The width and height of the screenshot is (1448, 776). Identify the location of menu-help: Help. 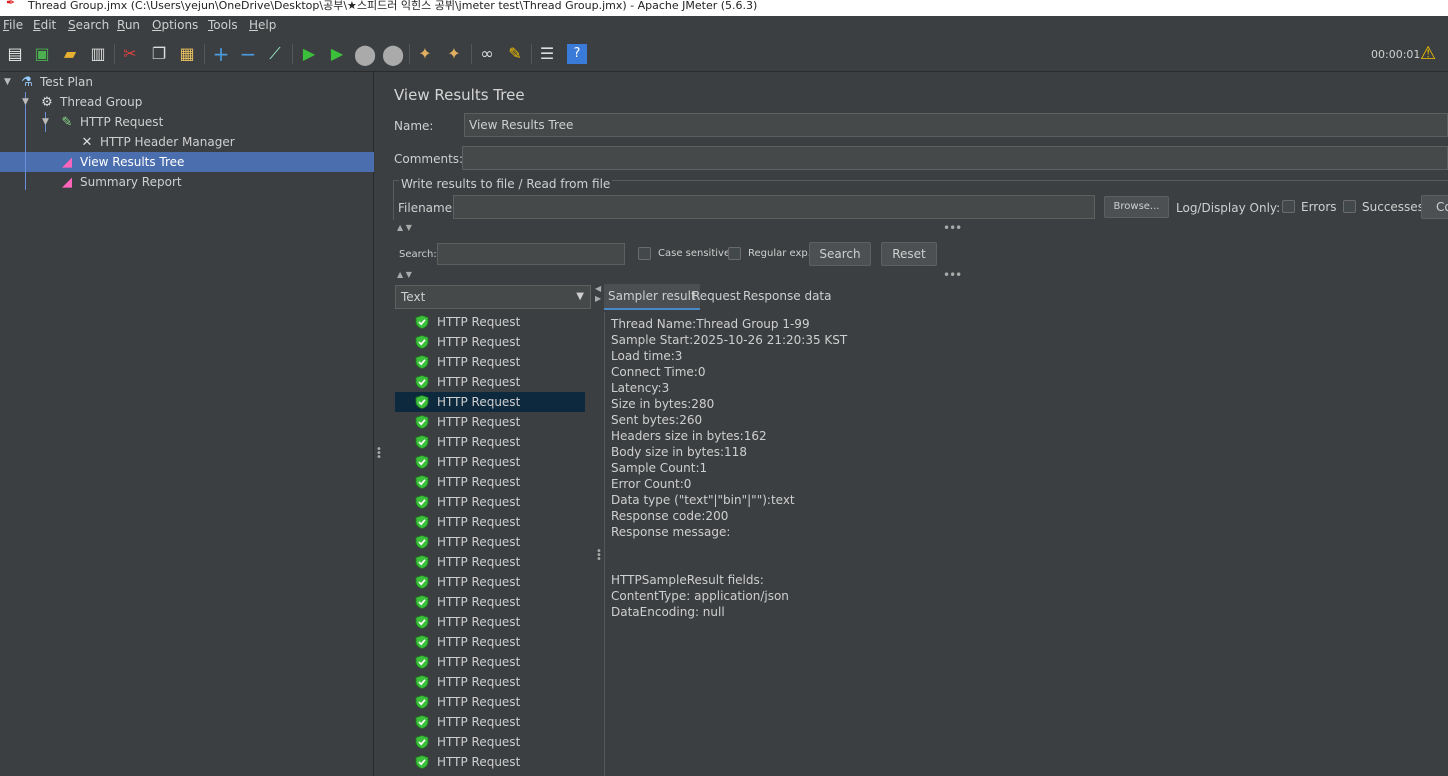
(262, 25).